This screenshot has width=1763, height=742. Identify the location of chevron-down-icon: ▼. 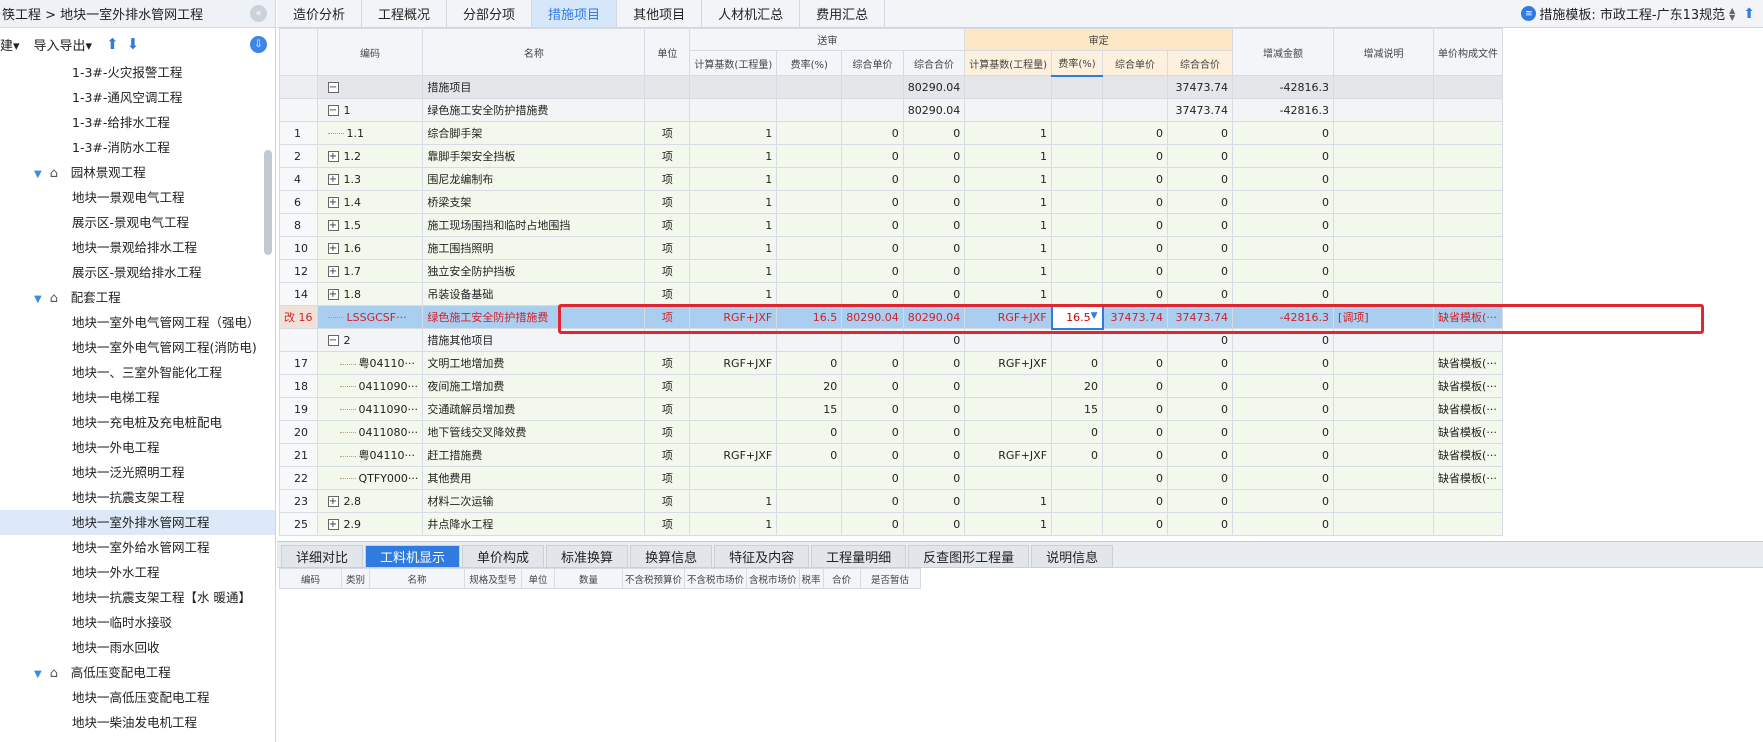
(38, 174).